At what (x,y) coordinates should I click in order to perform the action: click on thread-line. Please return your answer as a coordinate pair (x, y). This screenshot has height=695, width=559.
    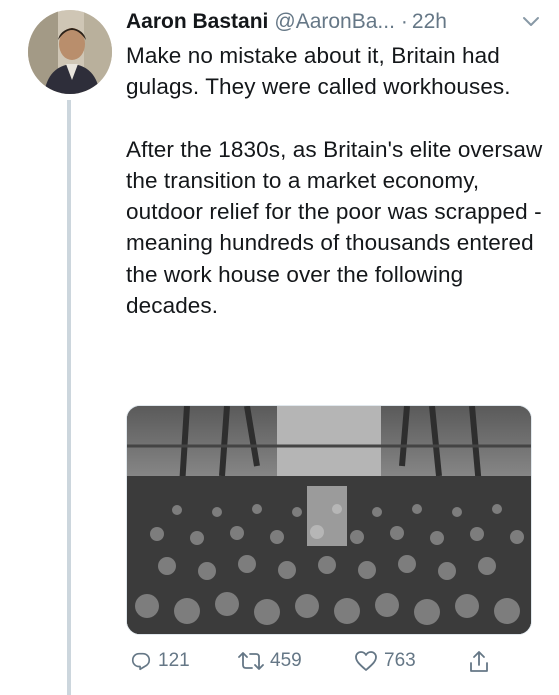
    Looking at the image, I should click on (69, 397).